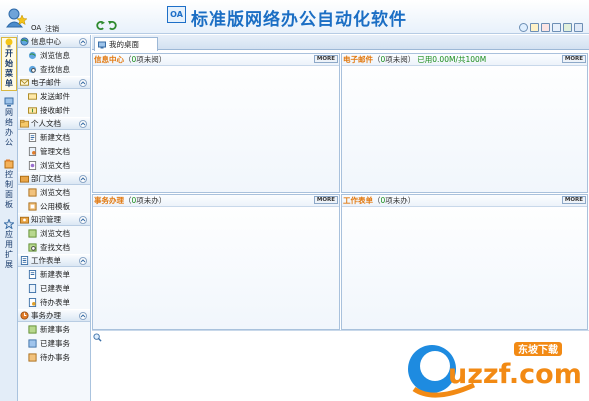 This screenshot has width=589, height=401. I want to click on sidebar-section-work-forms: 工作表单, so click(54, 260).